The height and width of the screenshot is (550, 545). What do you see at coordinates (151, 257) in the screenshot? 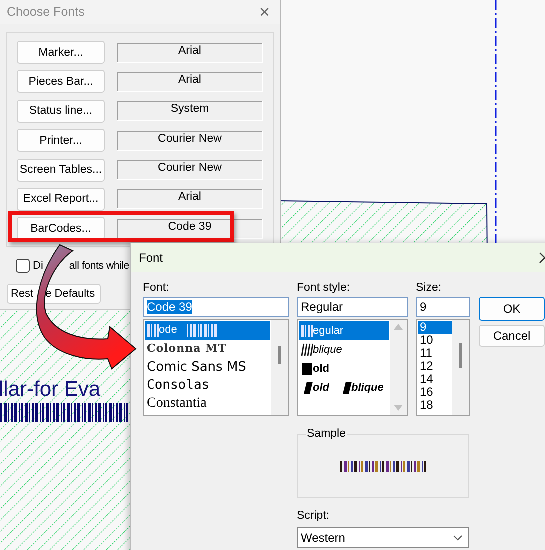
I see `window-title: Font` at bounding box center [151, 257].